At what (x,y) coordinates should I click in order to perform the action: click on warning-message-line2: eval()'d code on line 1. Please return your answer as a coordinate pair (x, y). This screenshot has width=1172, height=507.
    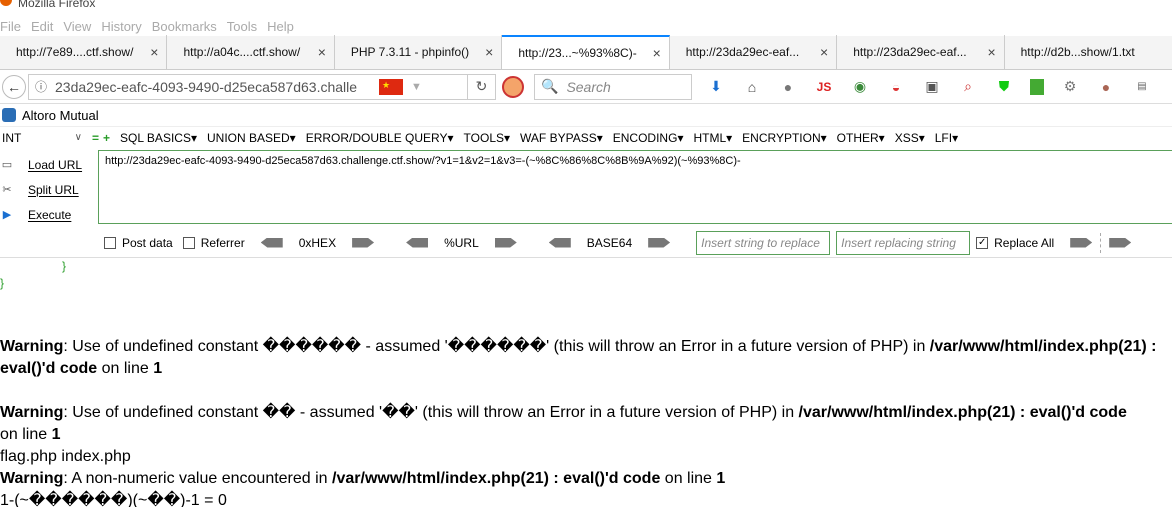
    Looking at the image, I should click on (81, 369).